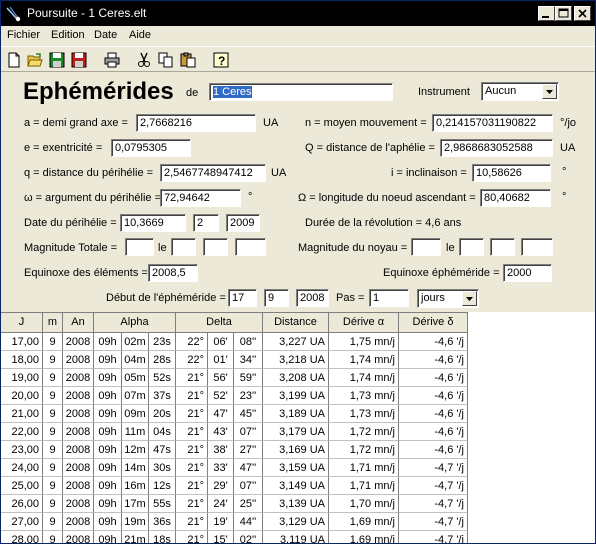 The height and width of the screenshot is (544, 596). What do you see at coordinates (162, 378) in the screenshot?
I see `cell-alpha-s: 52s` at bounding box center [162, 378].